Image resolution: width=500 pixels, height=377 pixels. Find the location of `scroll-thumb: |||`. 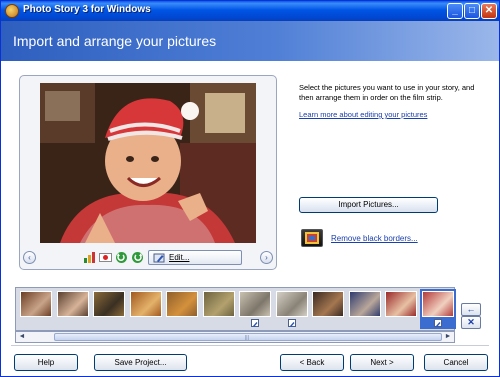

scroll-thumb: ||| is located at coordinates (248, 337).